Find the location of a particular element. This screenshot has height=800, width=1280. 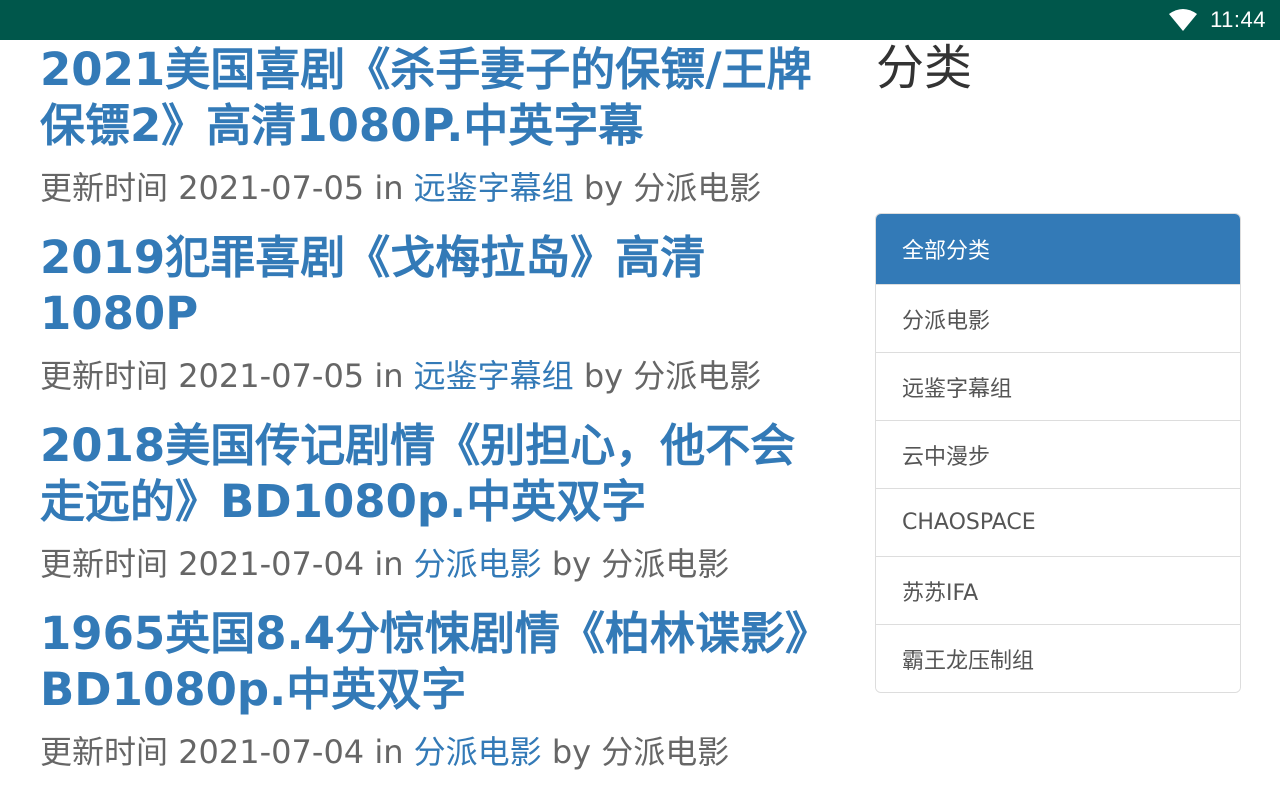

category-item: 分派电影 is located at coordinates (1058, 318).